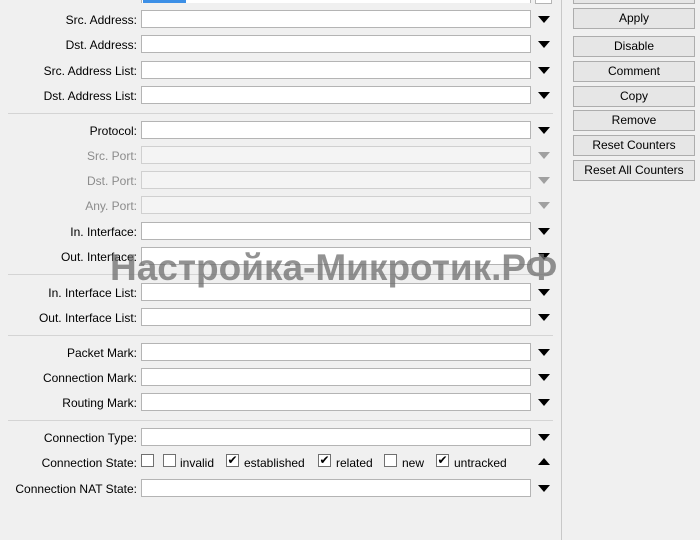  I want to click on state-invalid-checkbox, so click(169, 460).